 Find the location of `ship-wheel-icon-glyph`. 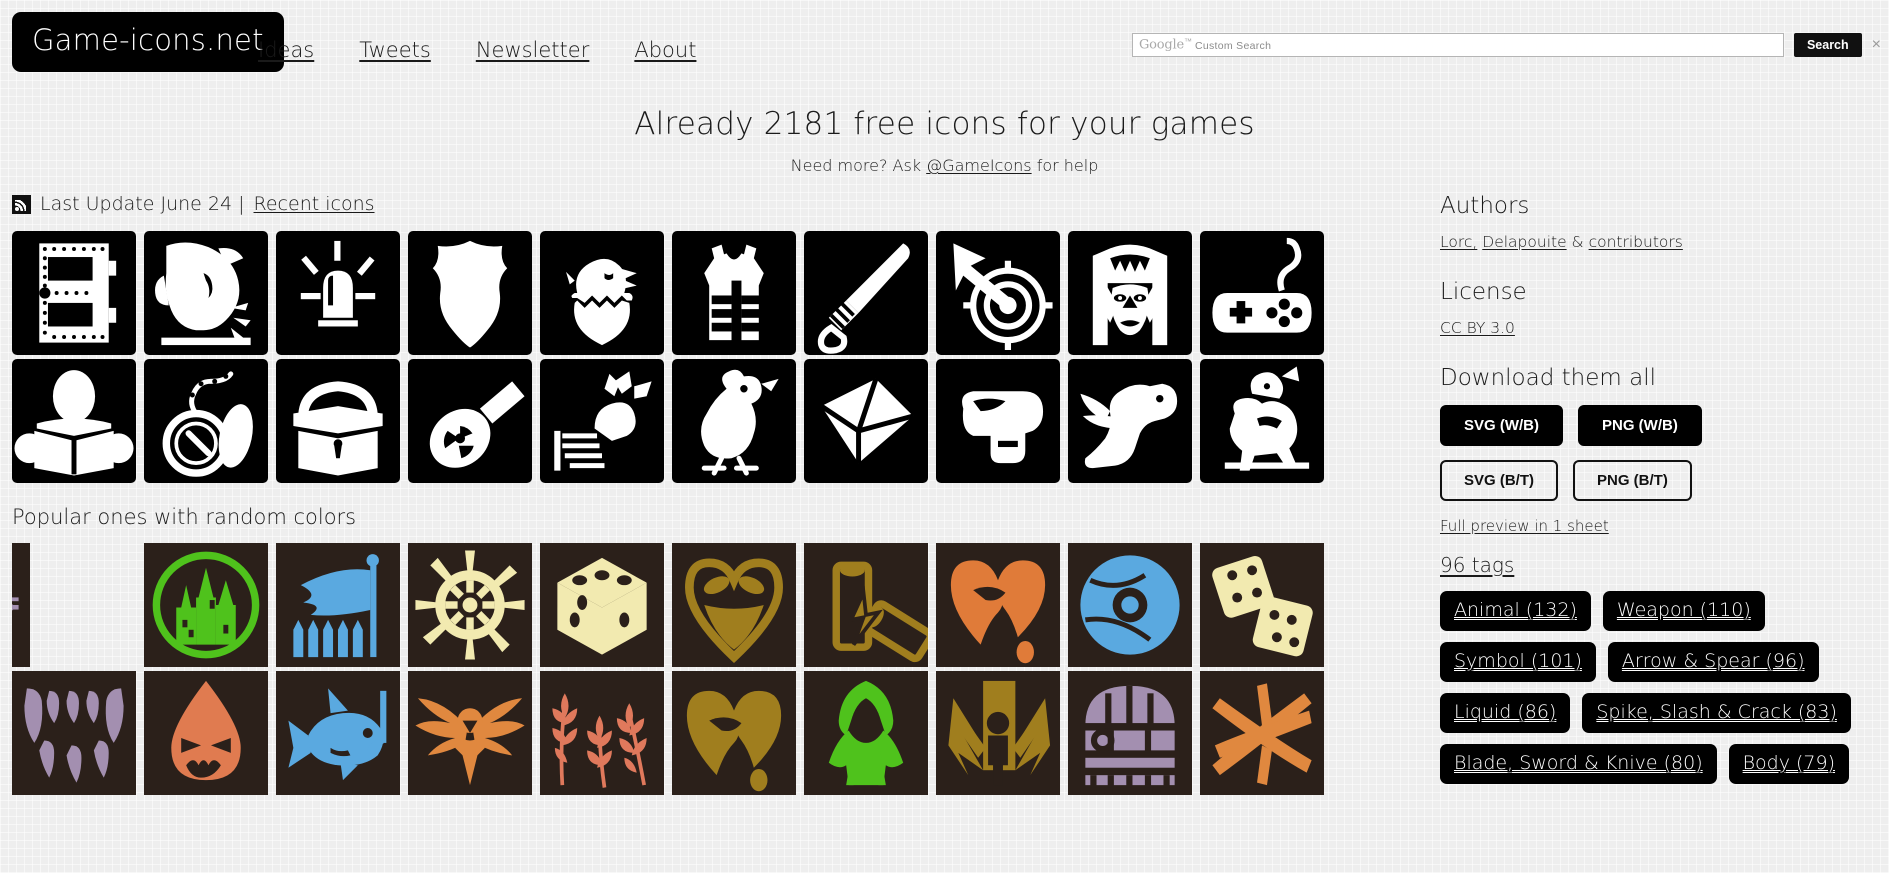

ship-wheel-icon-glyph is located at coordinates (470, 605).